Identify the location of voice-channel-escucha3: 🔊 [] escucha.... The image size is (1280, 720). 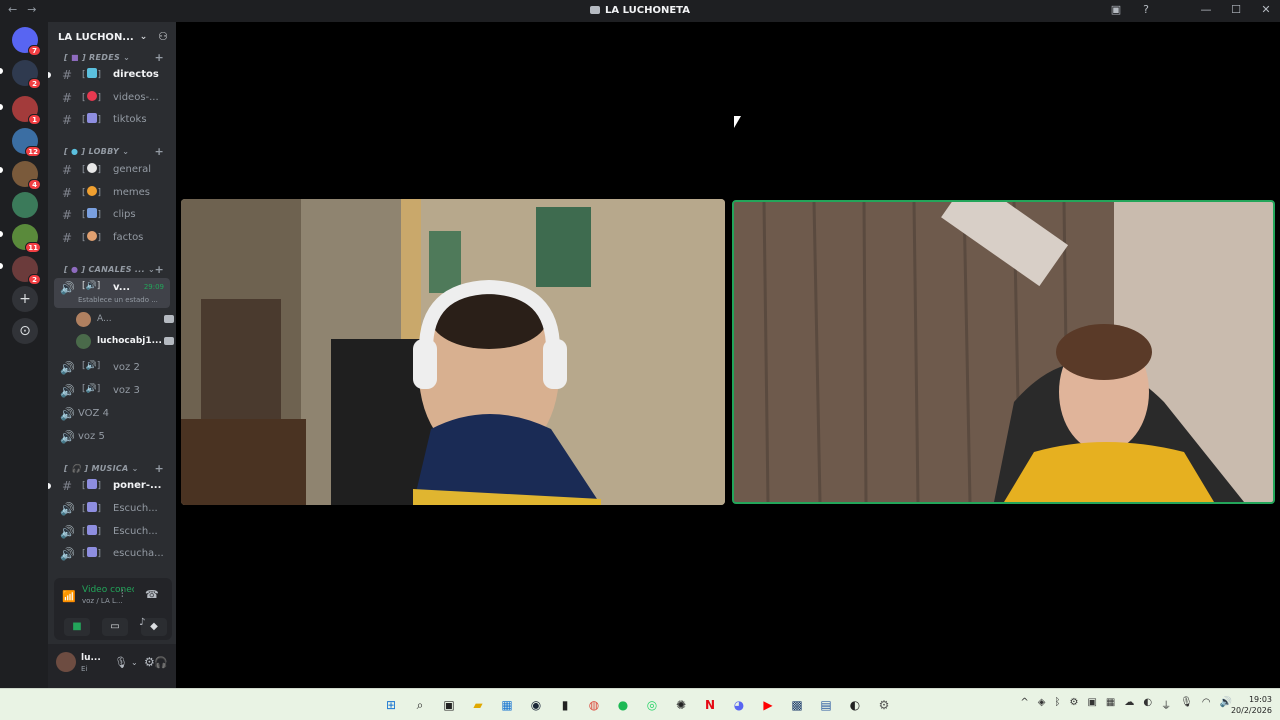
(112, 554).